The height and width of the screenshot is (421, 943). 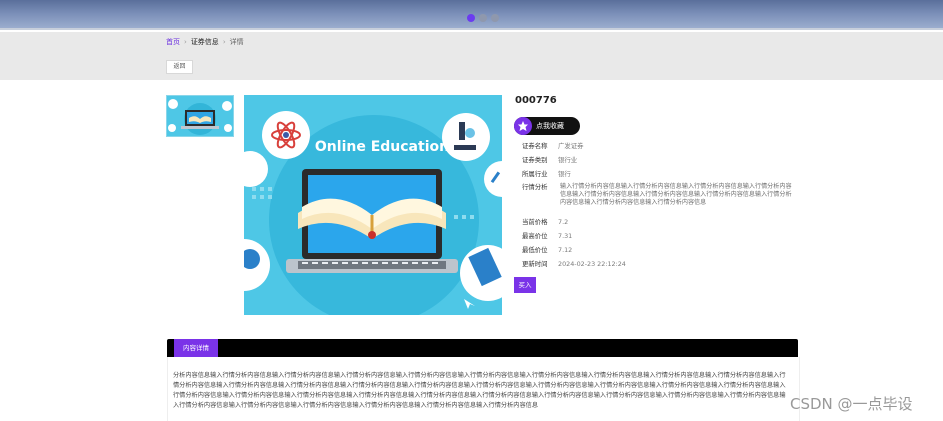 I want to click on breadcrumb-home: 首页, so click(x=173, y=42).